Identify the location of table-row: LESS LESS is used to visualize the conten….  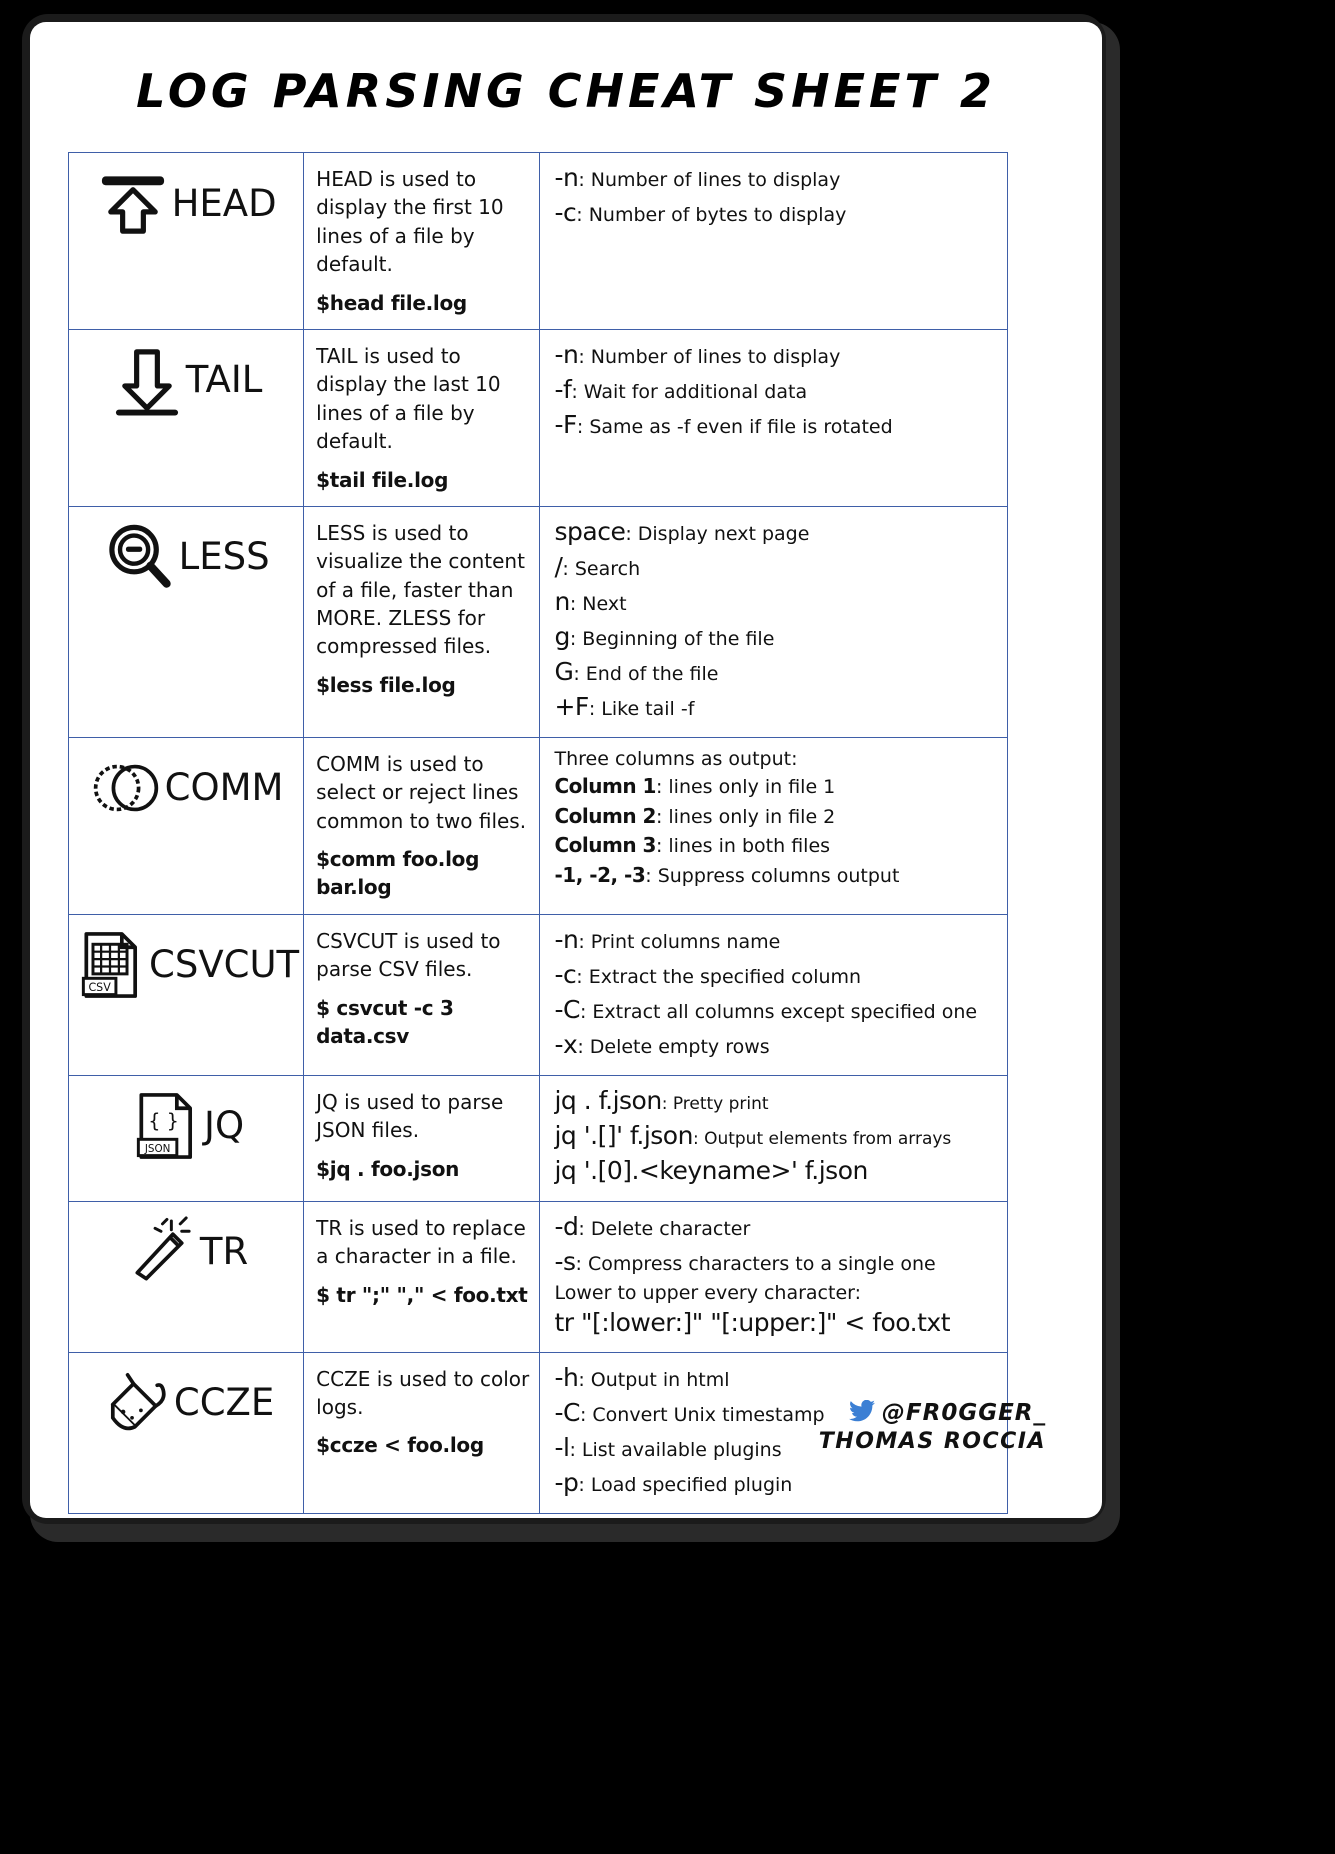
(537, 621).